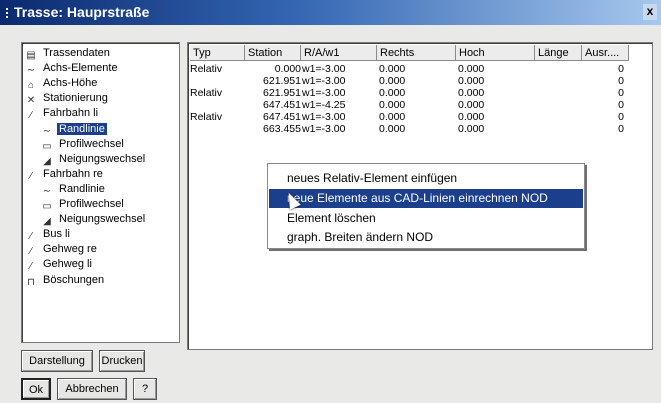  What do you see at coordinates (73, 173) in the screenshot?
I see `tree-item-label: Fahrbahn re` at bounding box center [73, 173].